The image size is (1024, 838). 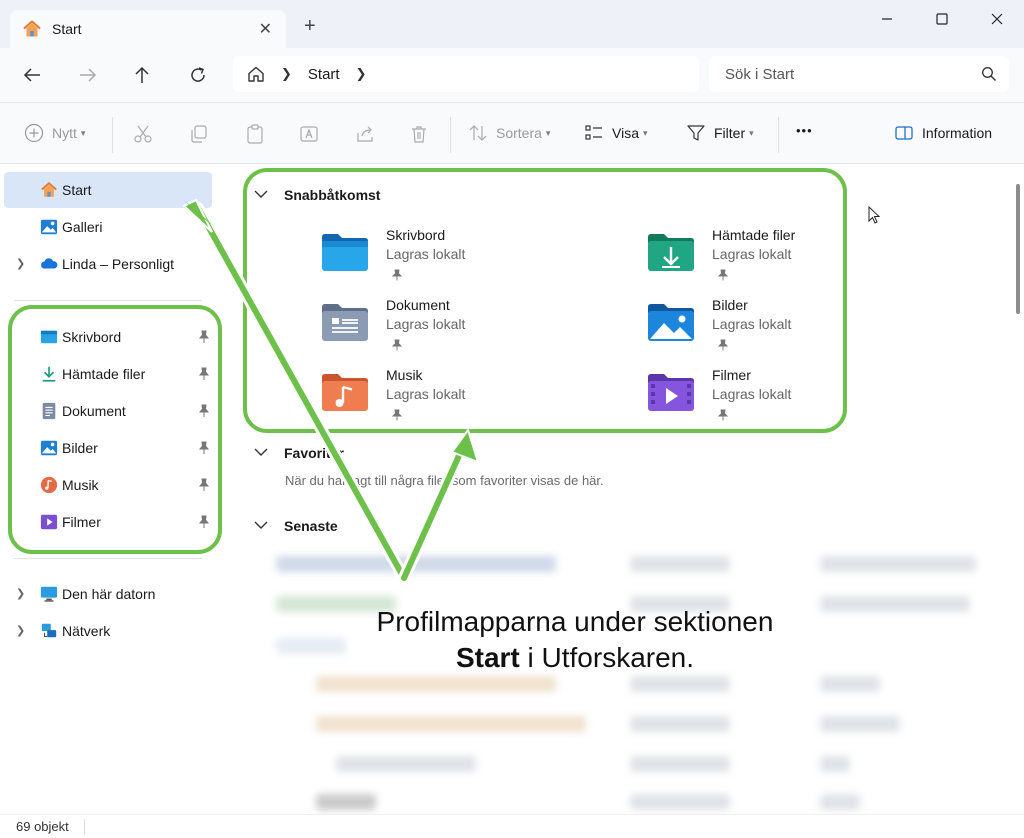 I want to click on sidebar-item-this-pc: ❯ Den här datorn, so click(x=108, y=594).